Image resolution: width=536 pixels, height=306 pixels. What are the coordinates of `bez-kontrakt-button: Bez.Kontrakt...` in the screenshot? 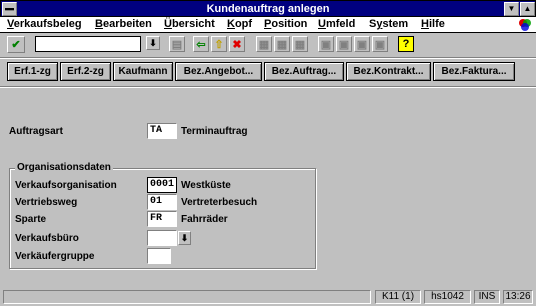 It's located at (388, 71).